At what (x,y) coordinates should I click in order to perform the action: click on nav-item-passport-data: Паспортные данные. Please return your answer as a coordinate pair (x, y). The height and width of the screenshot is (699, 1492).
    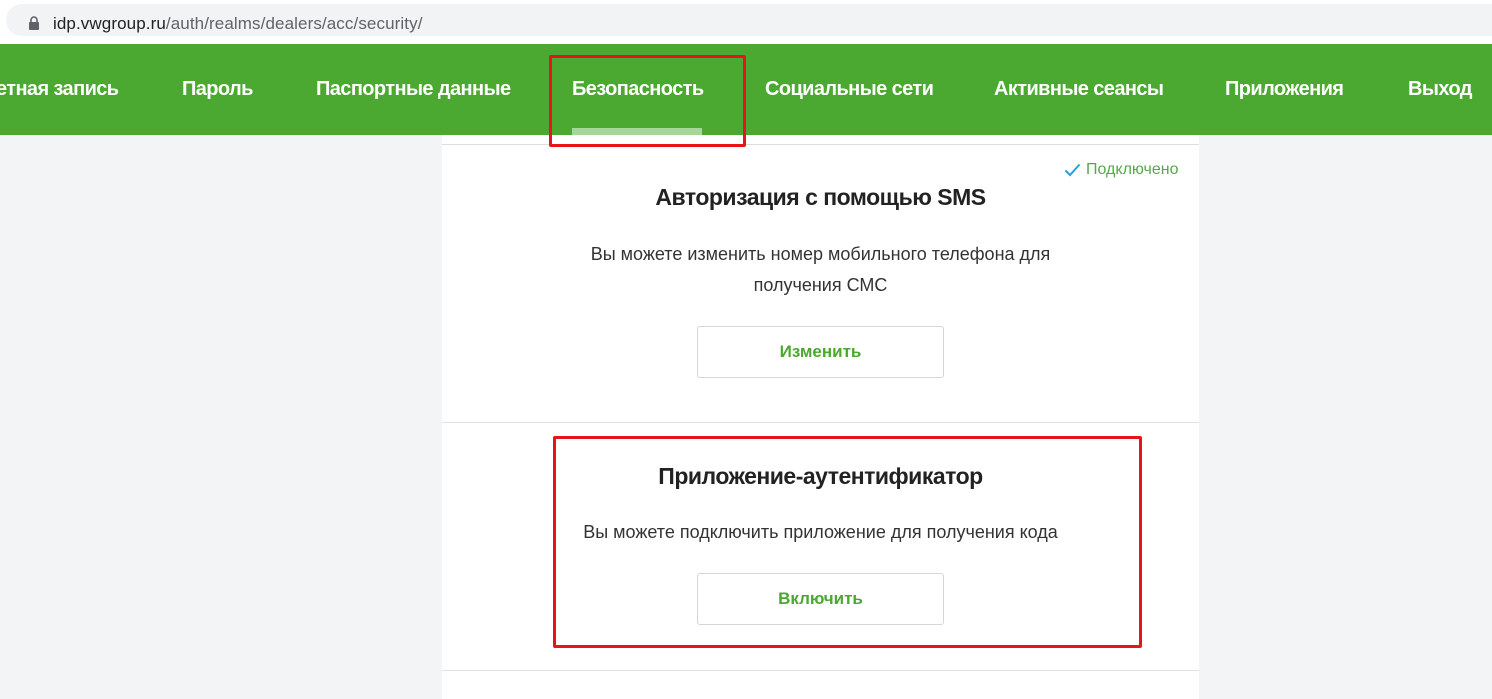
    Looking at the image, I should click on (413, 89).